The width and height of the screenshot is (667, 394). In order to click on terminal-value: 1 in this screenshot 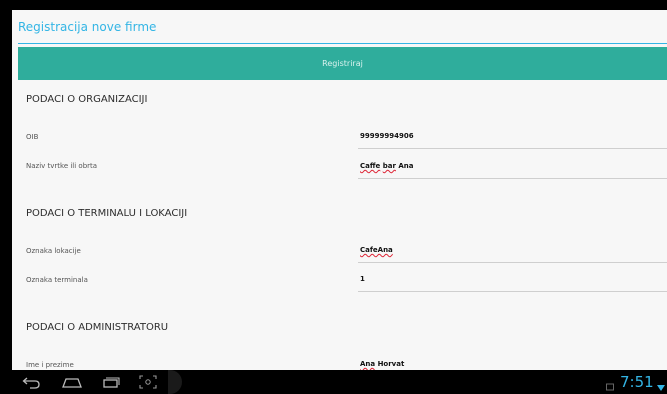, I will do `click(362, 279)`.